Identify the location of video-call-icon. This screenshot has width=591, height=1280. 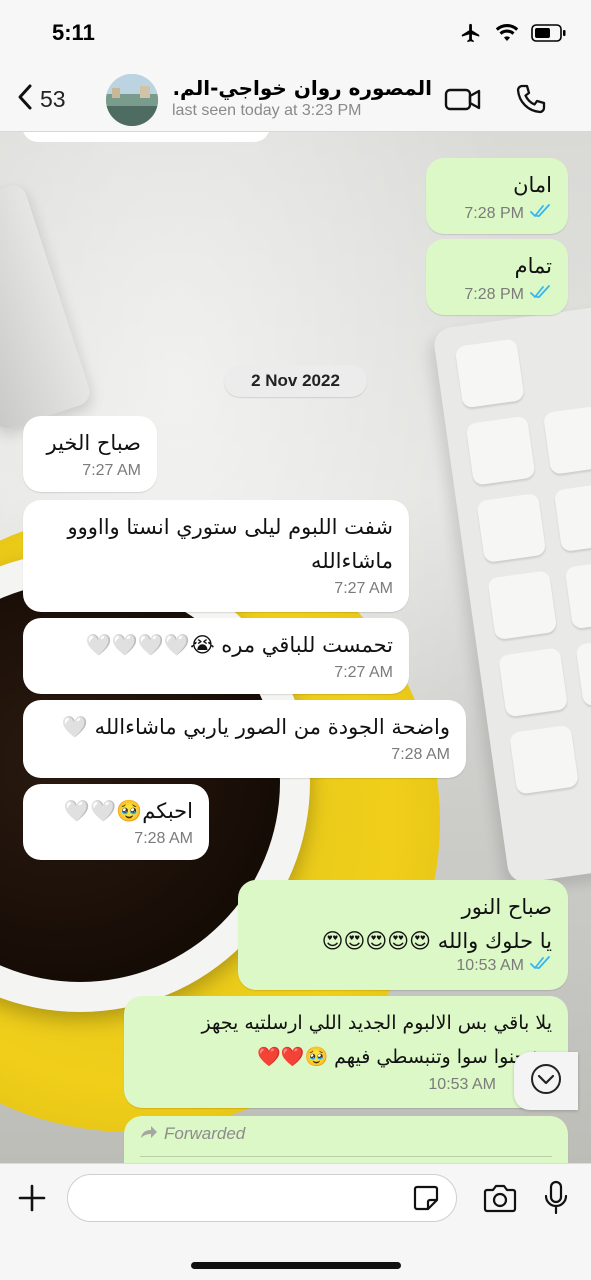
(463, 101).